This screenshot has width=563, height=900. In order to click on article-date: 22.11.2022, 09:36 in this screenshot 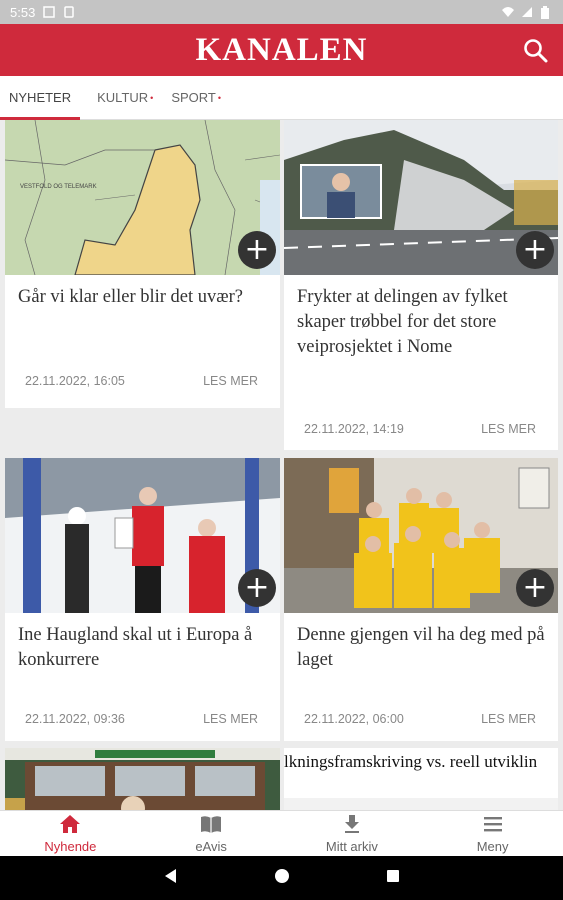, I will do `click(75, 719)`.